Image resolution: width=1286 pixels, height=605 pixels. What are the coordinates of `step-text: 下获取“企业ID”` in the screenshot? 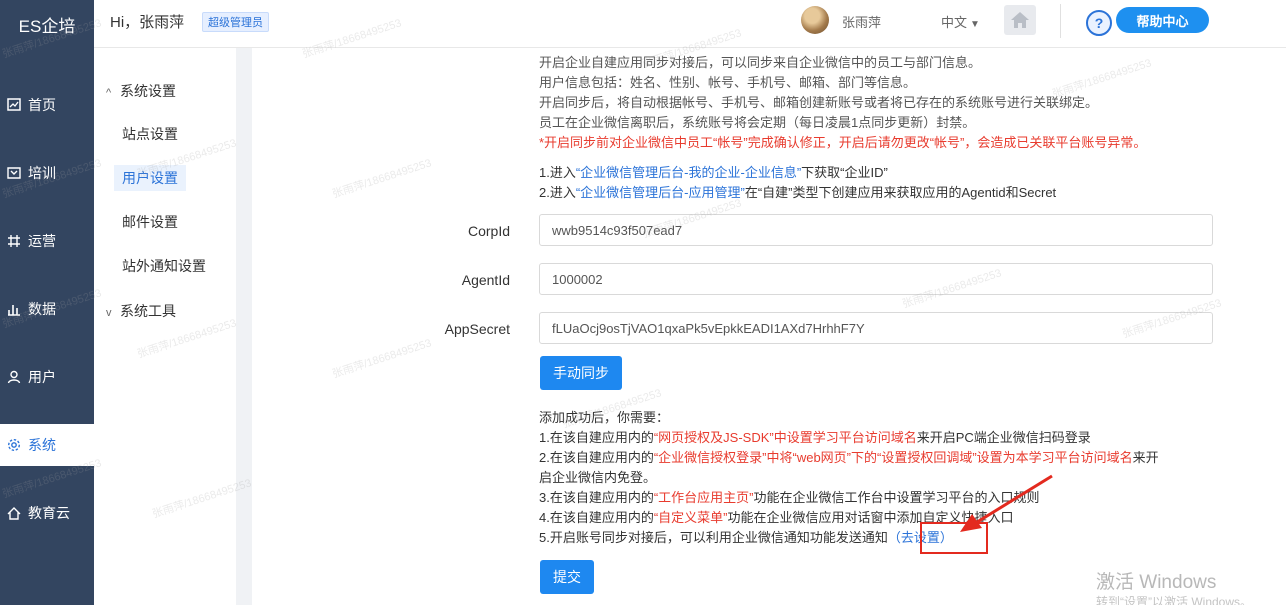 It's located at (844, 172).